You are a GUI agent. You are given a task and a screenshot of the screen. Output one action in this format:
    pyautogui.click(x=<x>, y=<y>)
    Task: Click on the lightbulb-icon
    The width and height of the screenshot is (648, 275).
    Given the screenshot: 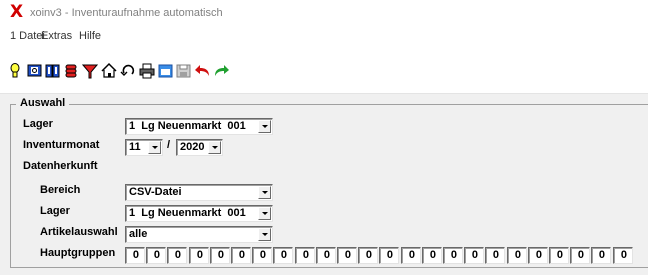 What is the action you would take?
    pyautogui.click(x=16, y=71)
    